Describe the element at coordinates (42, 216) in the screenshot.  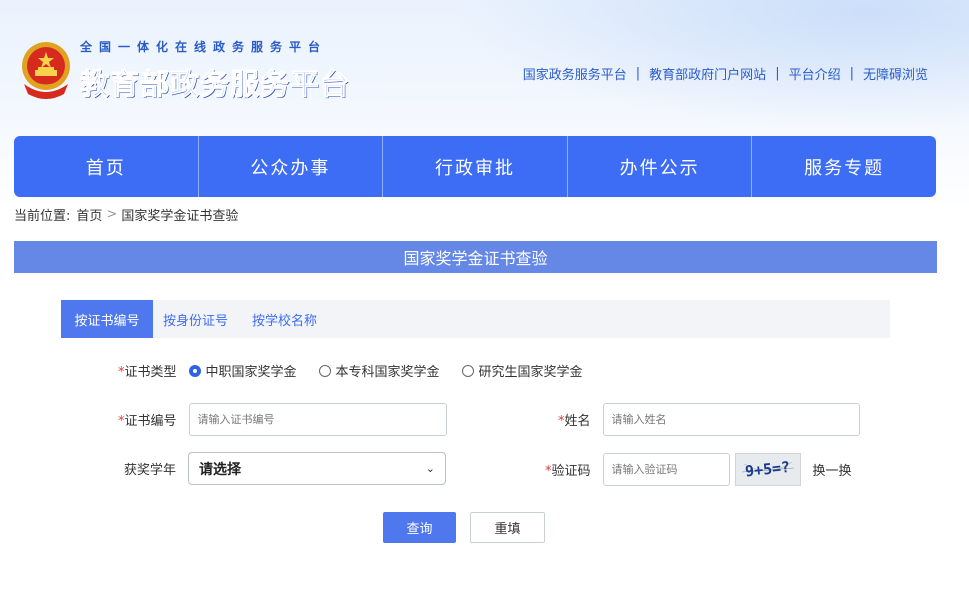
I see `breadcrumb-prefix: 当前位置:` at that location.